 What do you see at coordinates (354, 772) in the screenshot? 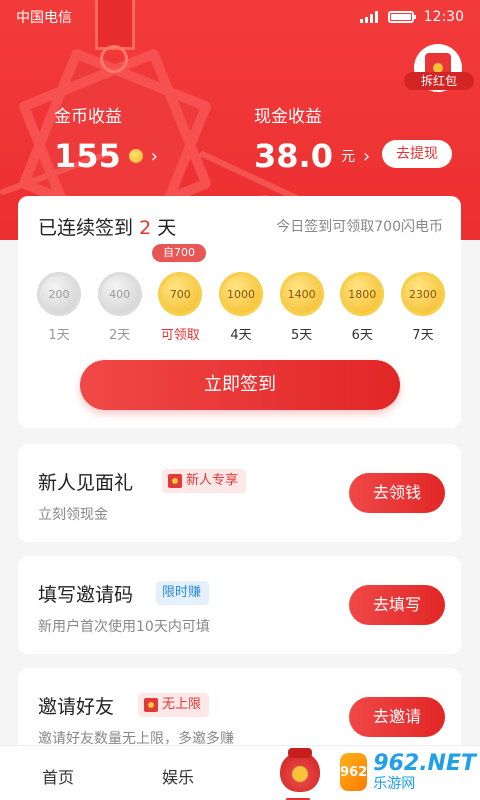
I see `watermark-logo-icon: 962` at bounding box center [354, 772].